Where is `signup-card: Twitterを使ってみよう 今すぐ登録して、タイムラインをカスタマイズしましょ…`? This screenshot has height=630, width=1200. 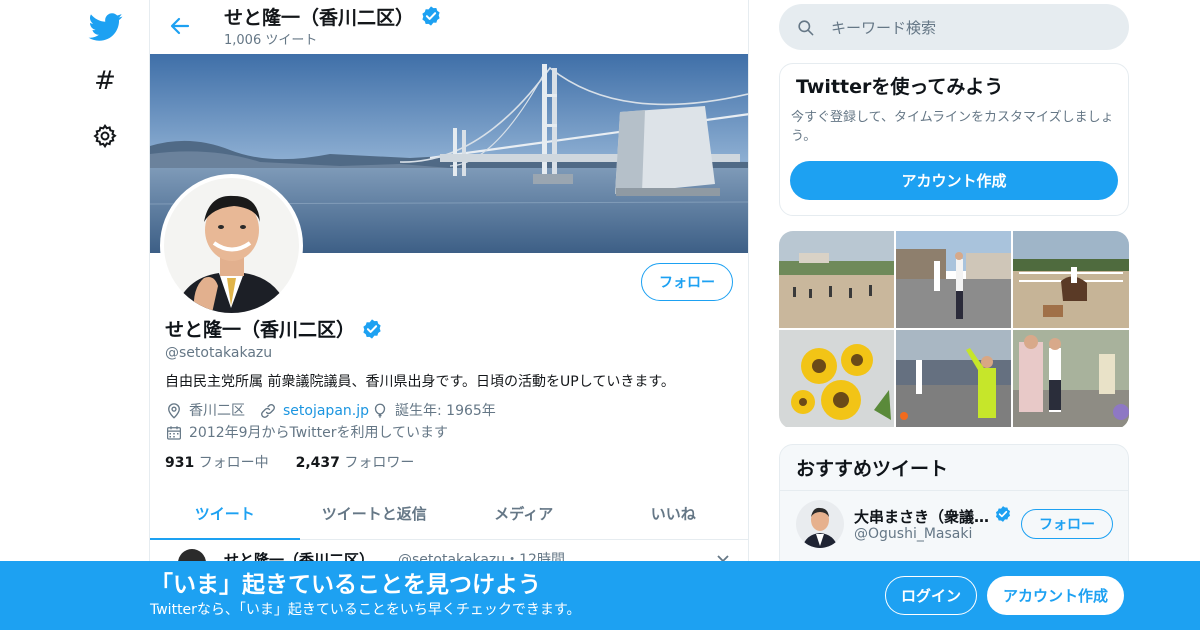 signup-card: Twitterを使ってみよう 今すぐ登録して、タイムラインをカスタマイズしましょ… is located at coordinates (954, 139).